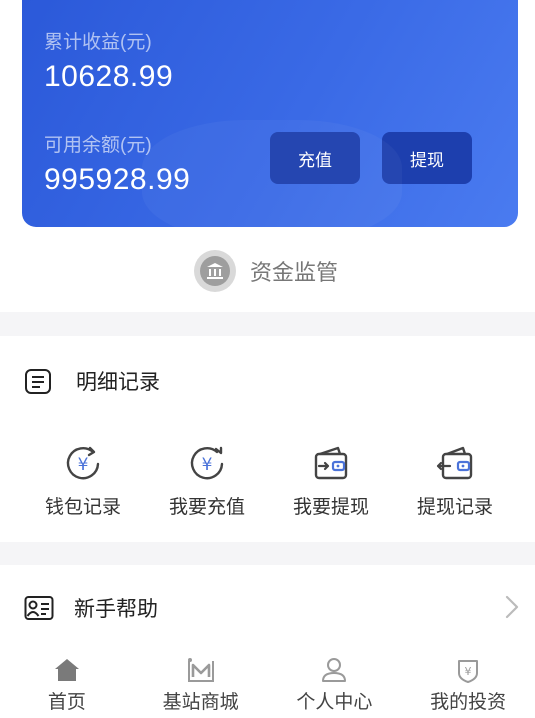 The width and height of the screenshot is (535, 718). I want to click on wallet-in-icon, so click(455, 464).